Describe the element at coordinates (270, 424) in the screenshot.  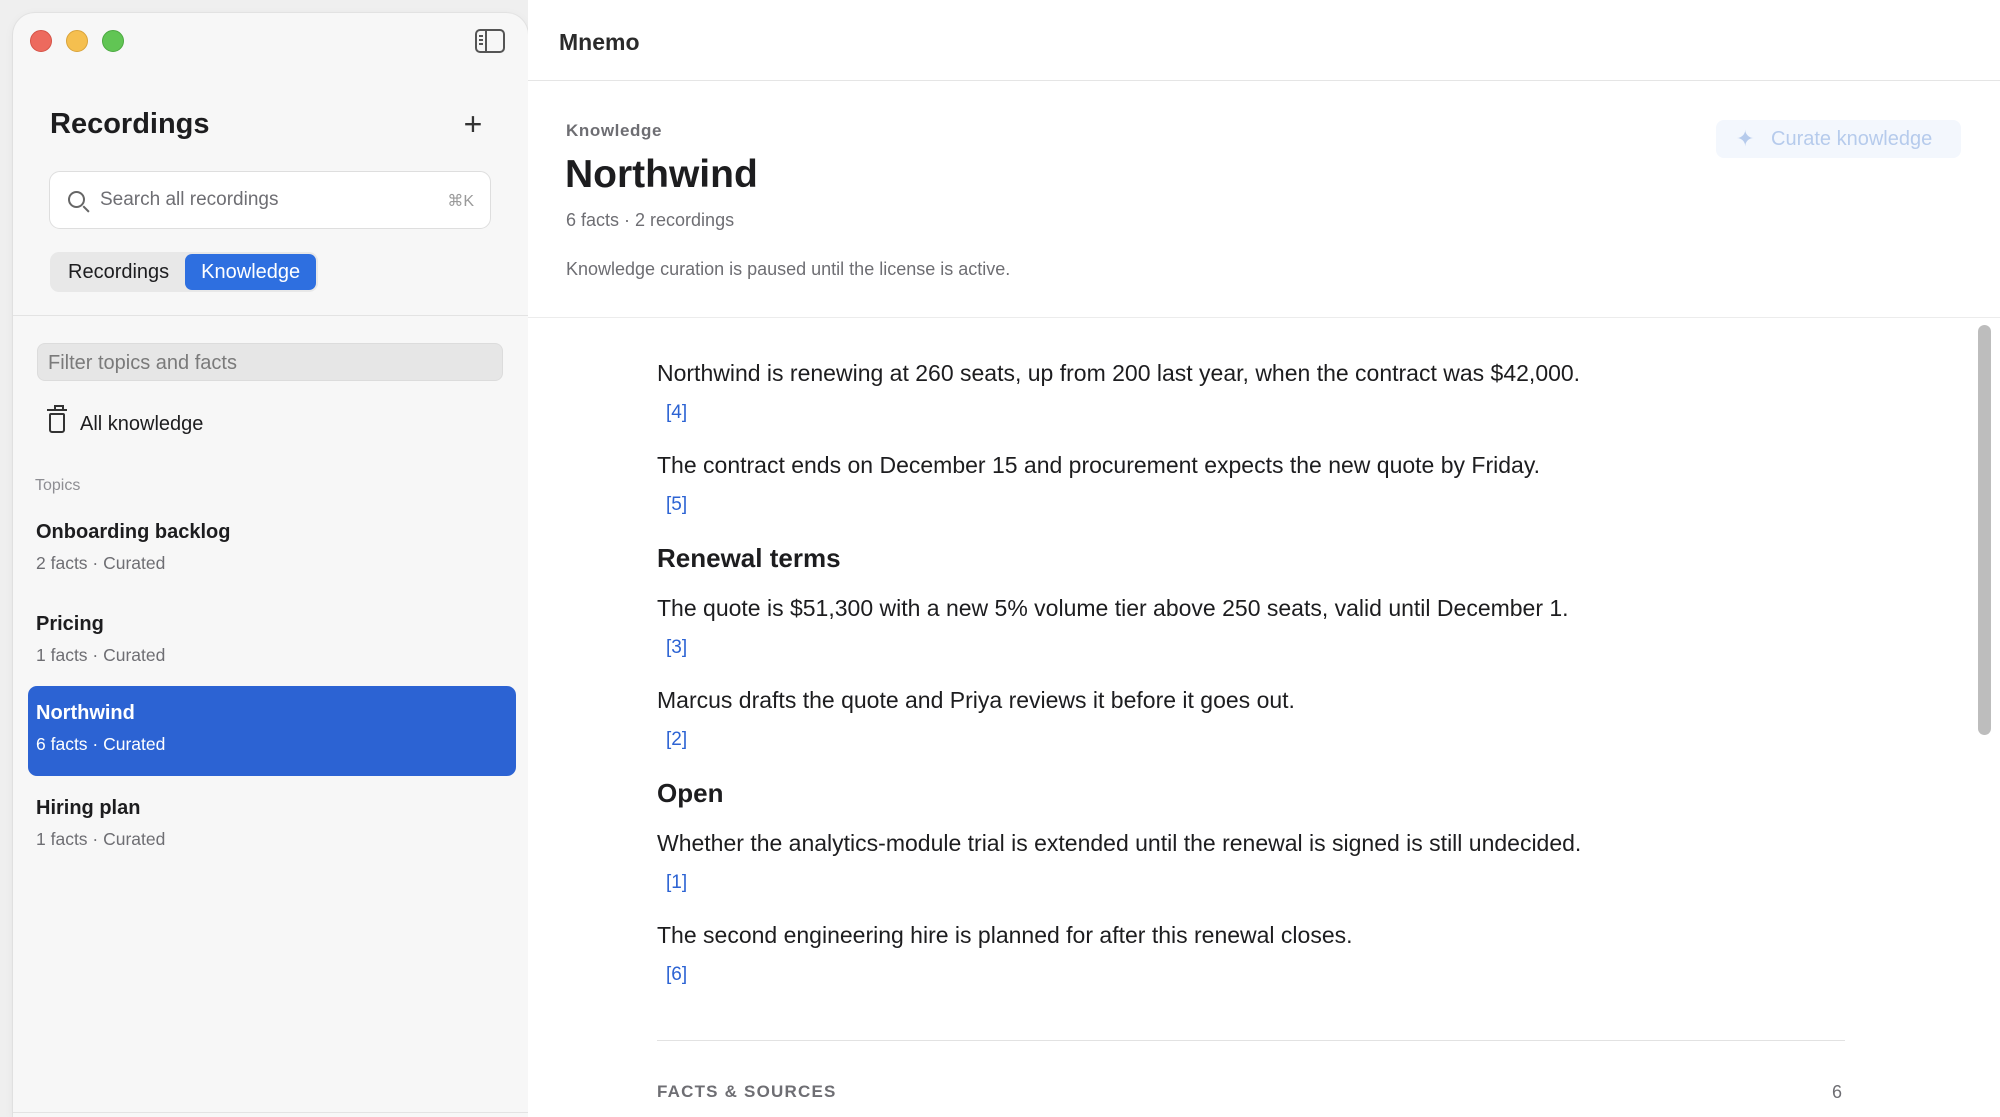
I see `all-knowledge-item: All knowledge` at that location.